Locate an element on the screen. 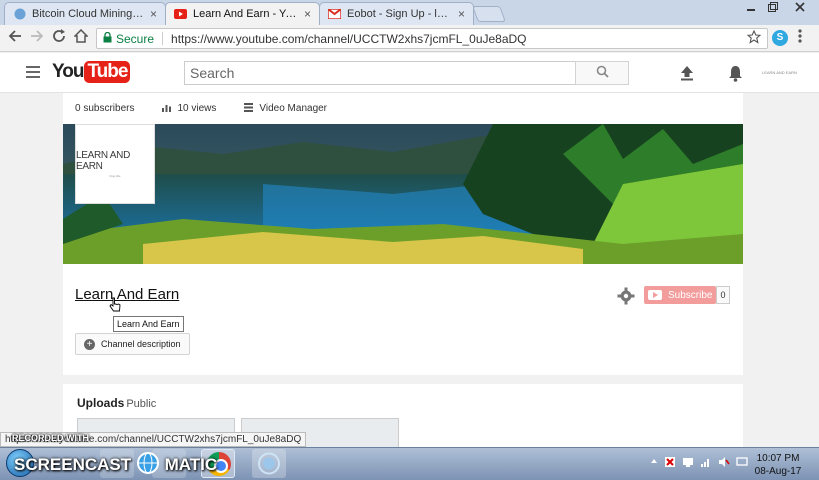 This screenshot has height=480, width=819. tab-title: Bitcoin Cloud Mining and is located at coordinates (88, 14).